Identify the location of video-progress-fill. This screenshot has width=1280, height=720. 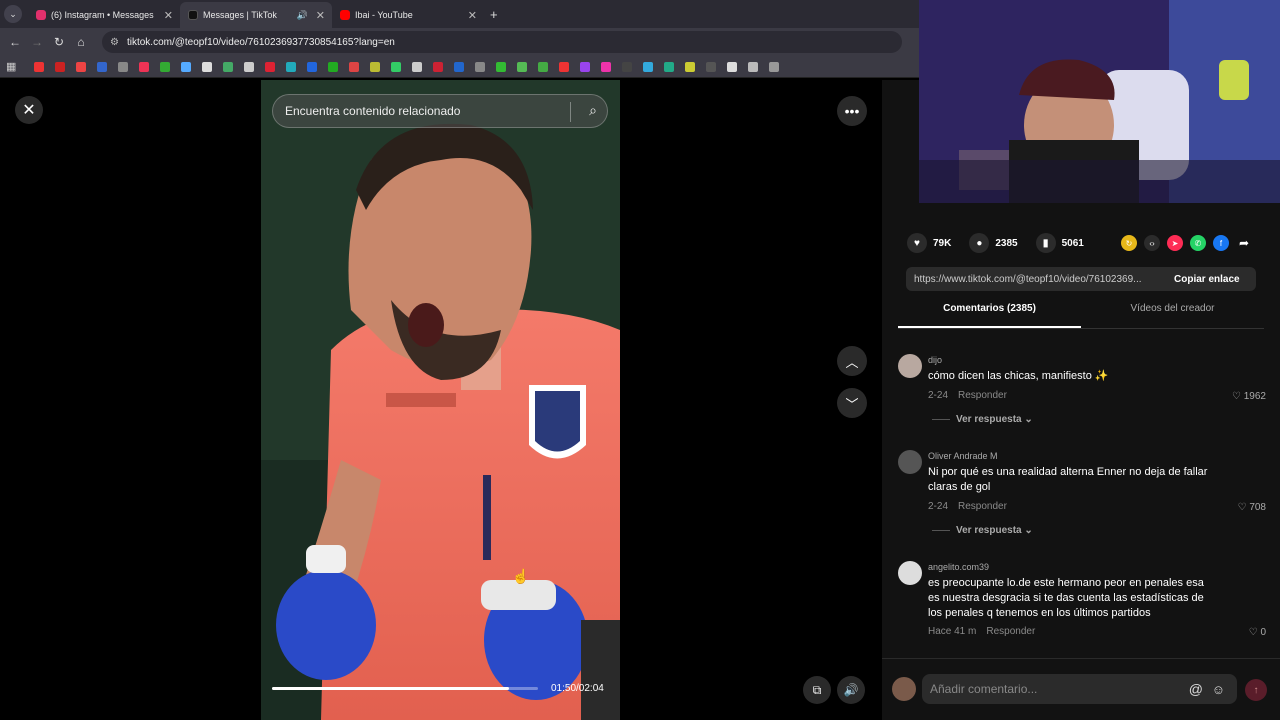
(390, 688).